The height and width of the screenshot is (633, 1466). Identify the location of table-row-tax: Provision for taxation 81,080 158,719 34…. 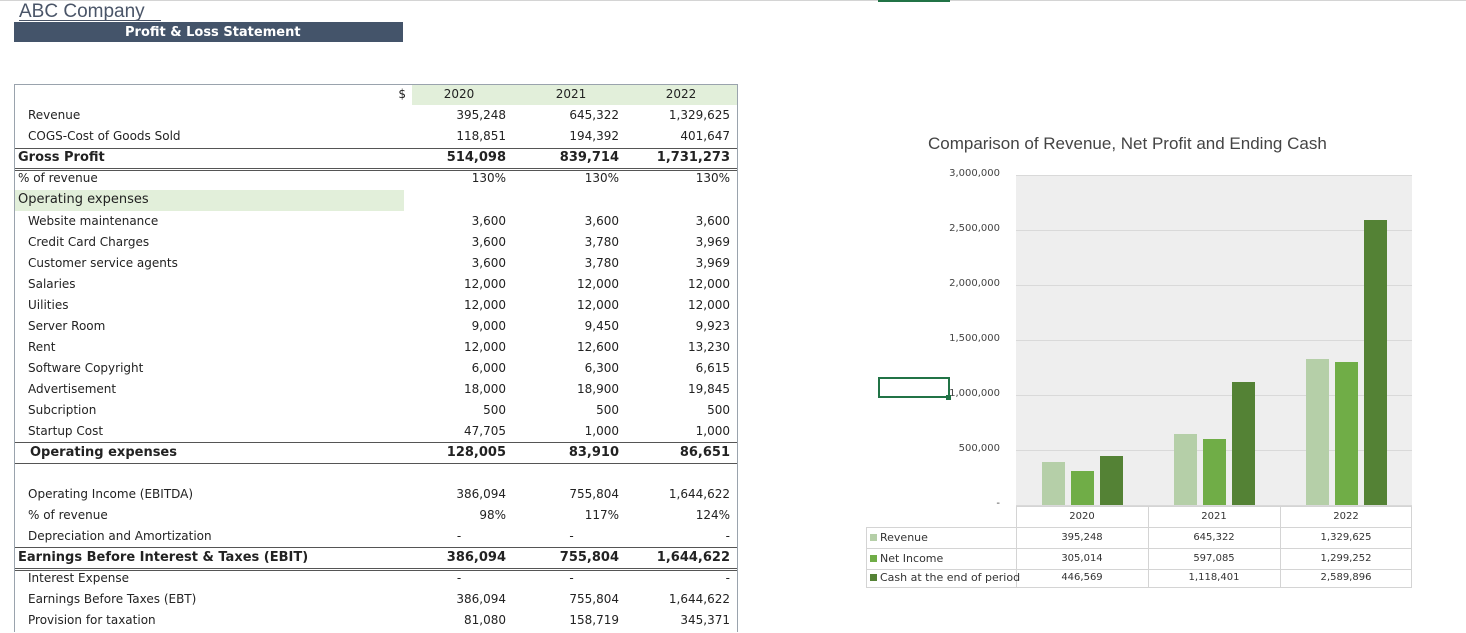
(376, 620).